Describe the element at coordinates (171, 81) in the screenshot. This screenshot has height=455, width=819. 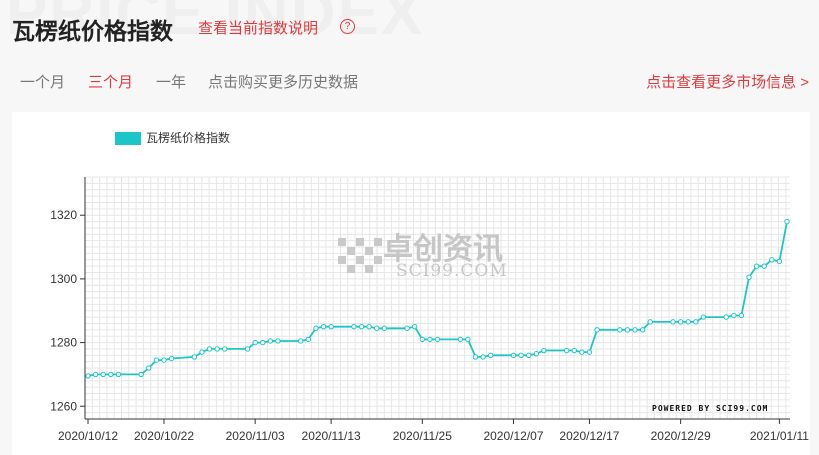
I see `tab-one-year: 一年` at that location.